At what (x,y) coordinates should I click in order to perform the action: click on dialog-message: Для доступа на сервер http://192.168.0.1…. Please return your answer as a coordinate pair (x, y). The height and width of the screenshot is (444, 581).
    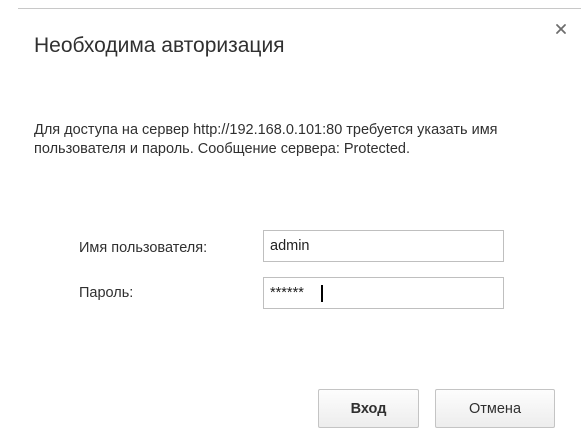
    Looking at the image, I should click on (266, 139).